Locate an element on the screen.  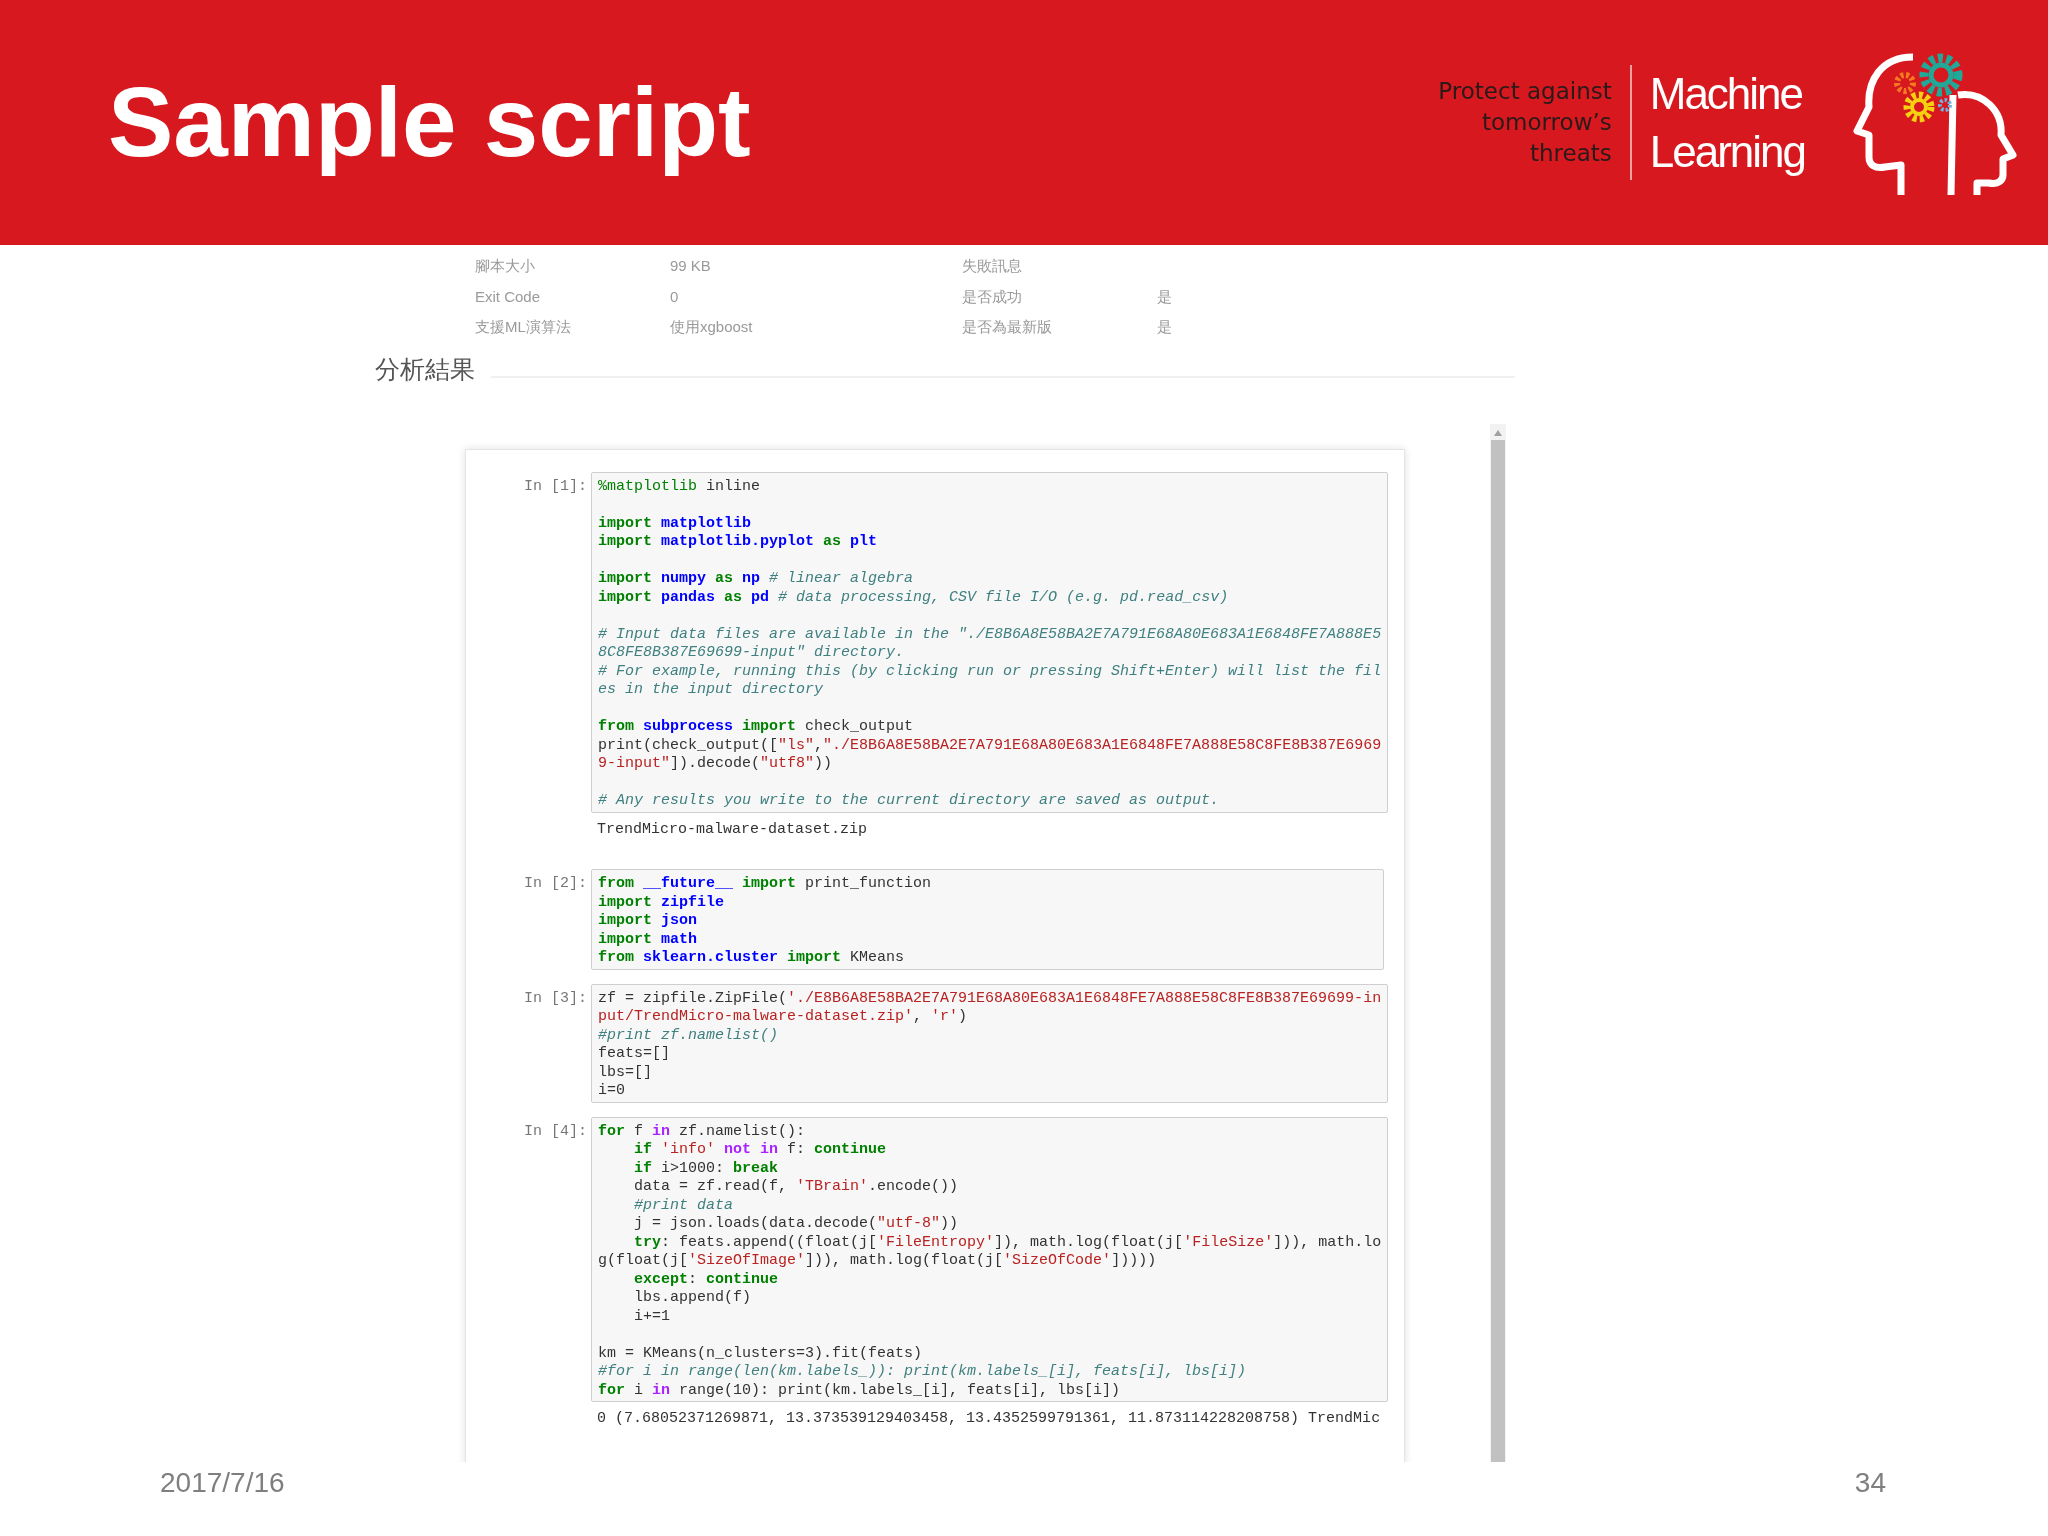
code-line: import matplotlib is located at coordinates (675, 522).